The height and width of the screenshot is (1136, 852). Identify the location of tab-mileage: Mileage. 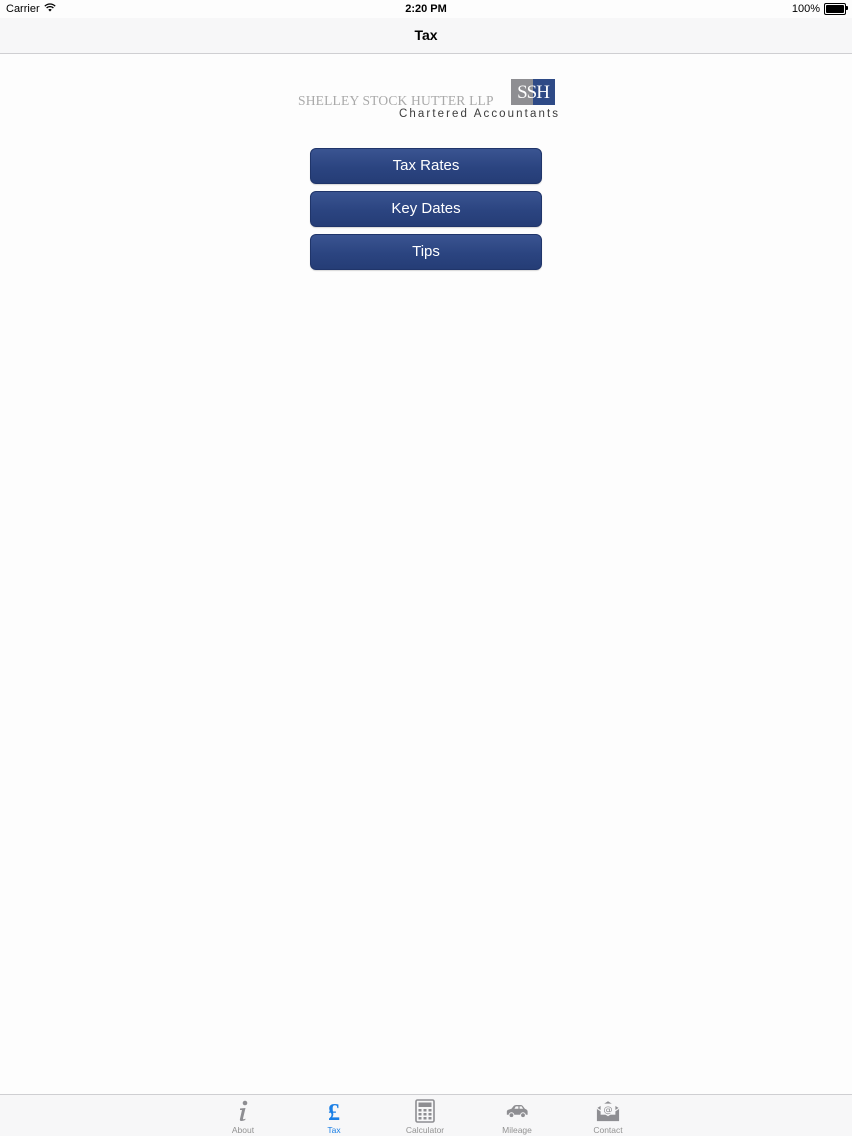
(517, 1116).